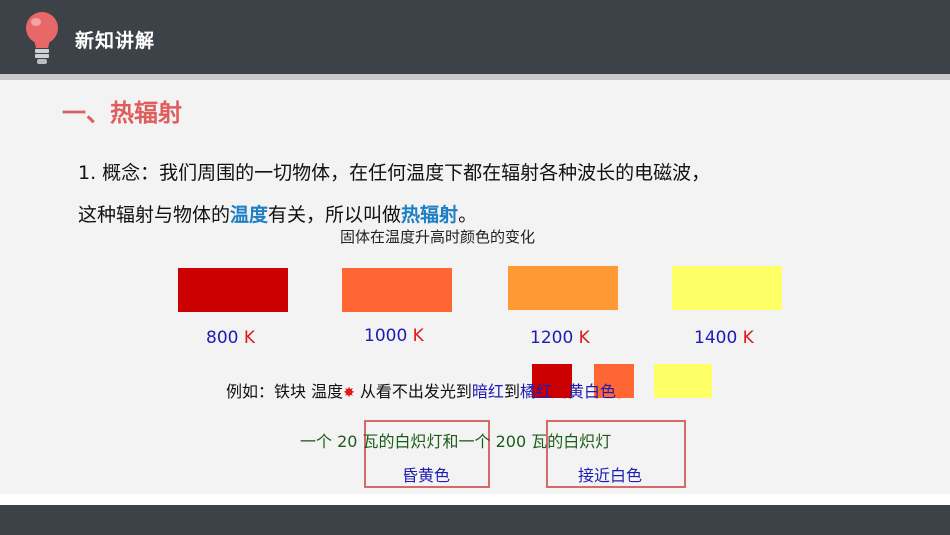  What do you see at coordinates (430, 215) in the screenshot?
I see `highlight-thermal-radiation: 热辐射` at bounding box center [430, 215].